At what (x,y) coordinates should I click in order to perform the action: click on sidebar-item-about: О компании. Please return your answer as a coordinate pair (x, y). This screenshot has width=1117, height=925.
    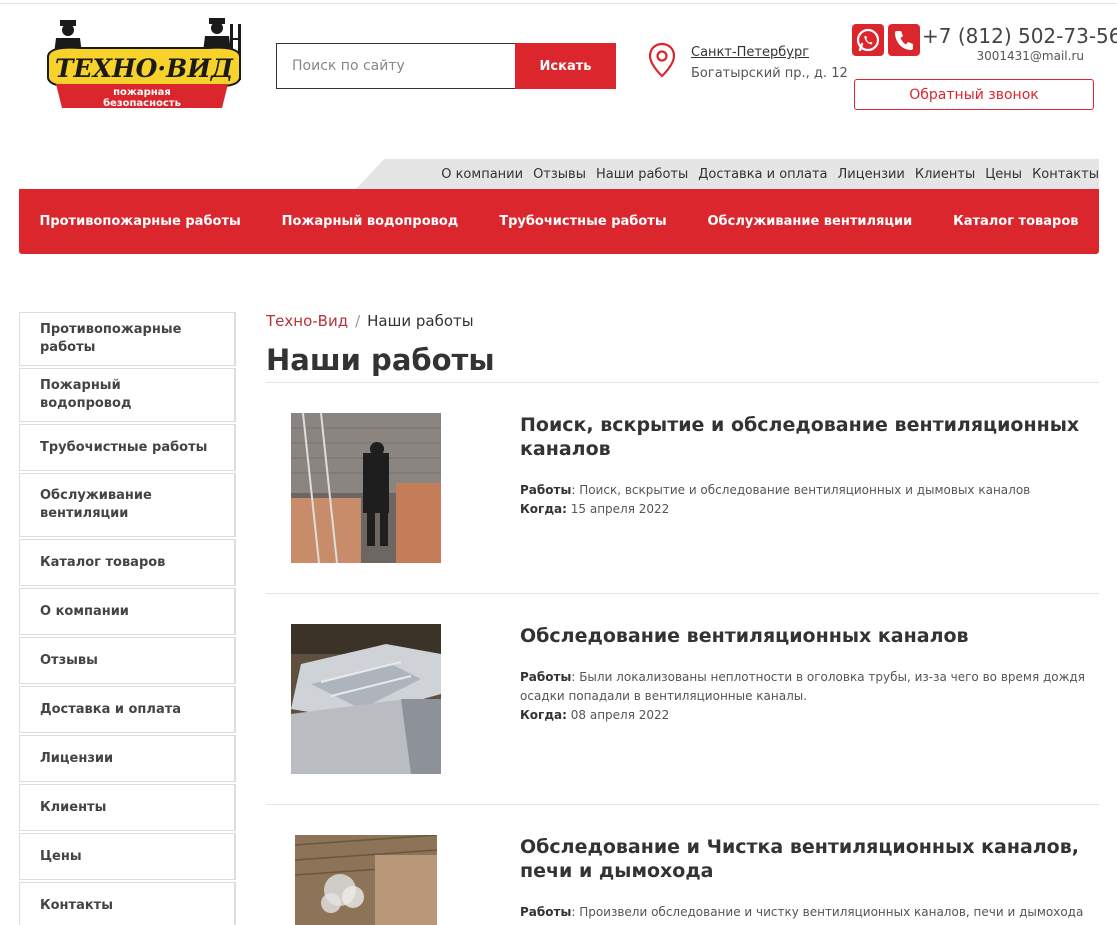
    Looking at the image, I should click on (127, 611).